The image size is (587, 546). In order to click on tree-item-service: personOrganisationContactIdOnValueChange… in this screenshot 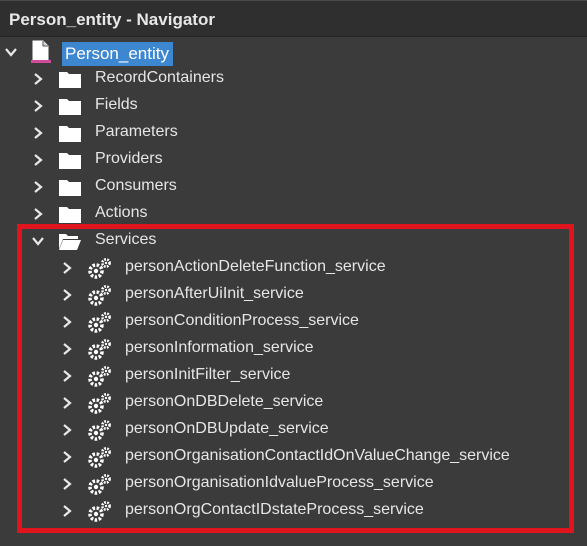, I will do `click(293, 457)`.